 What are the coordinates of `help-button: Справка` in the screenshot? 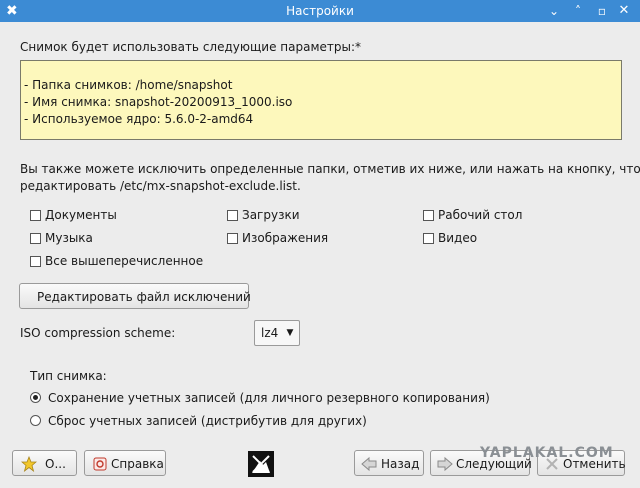 It's located at (125, 463).